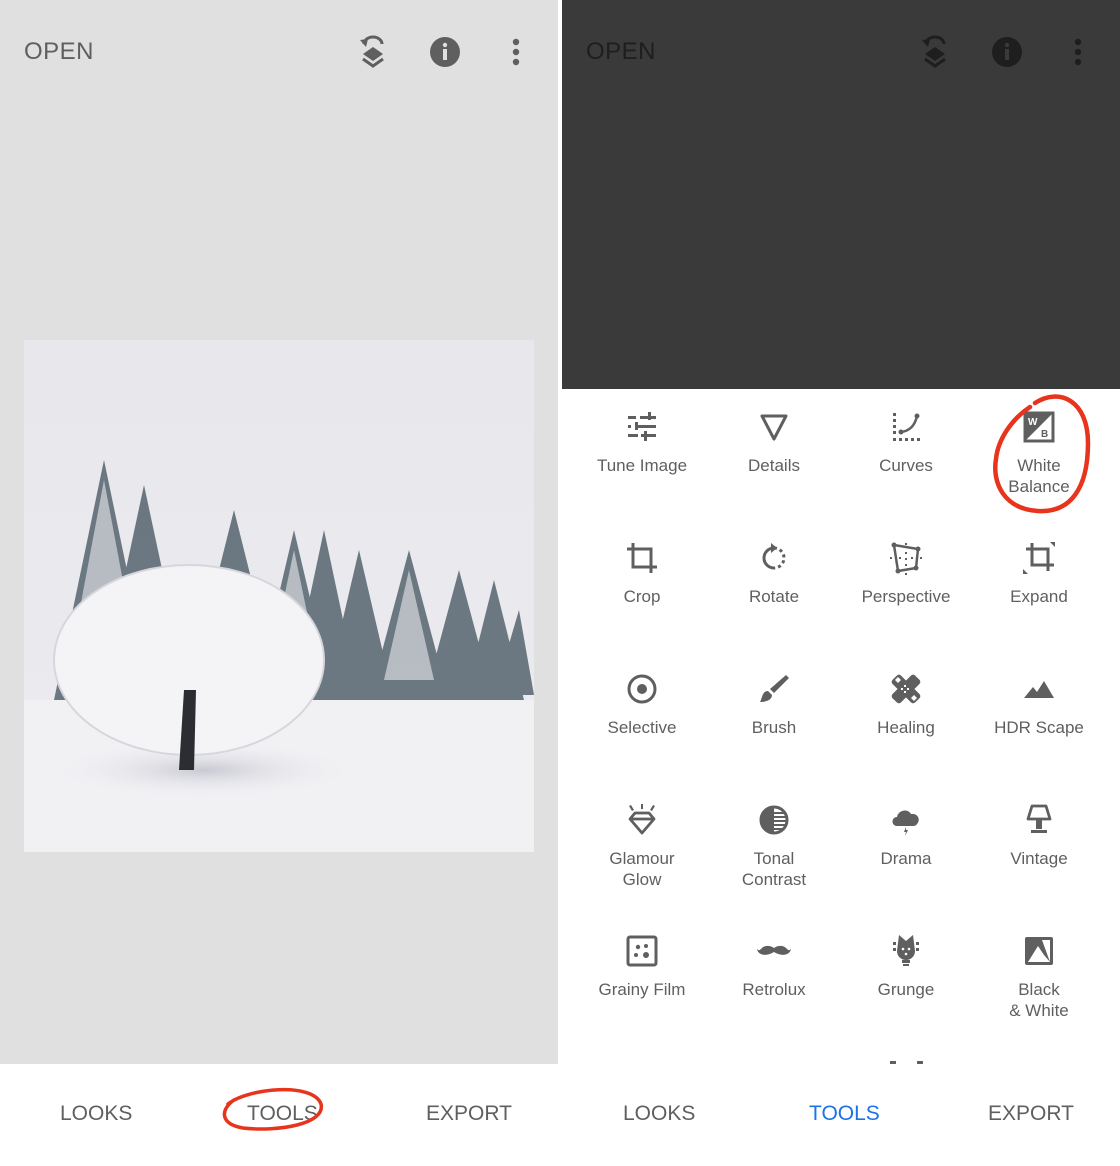 The height and width of the screenshot is (1166, 1120). What do you see at coordinates (1033, 422) in the screenshot?
I see `svg-text: W` at bounding box center [1033, 422].